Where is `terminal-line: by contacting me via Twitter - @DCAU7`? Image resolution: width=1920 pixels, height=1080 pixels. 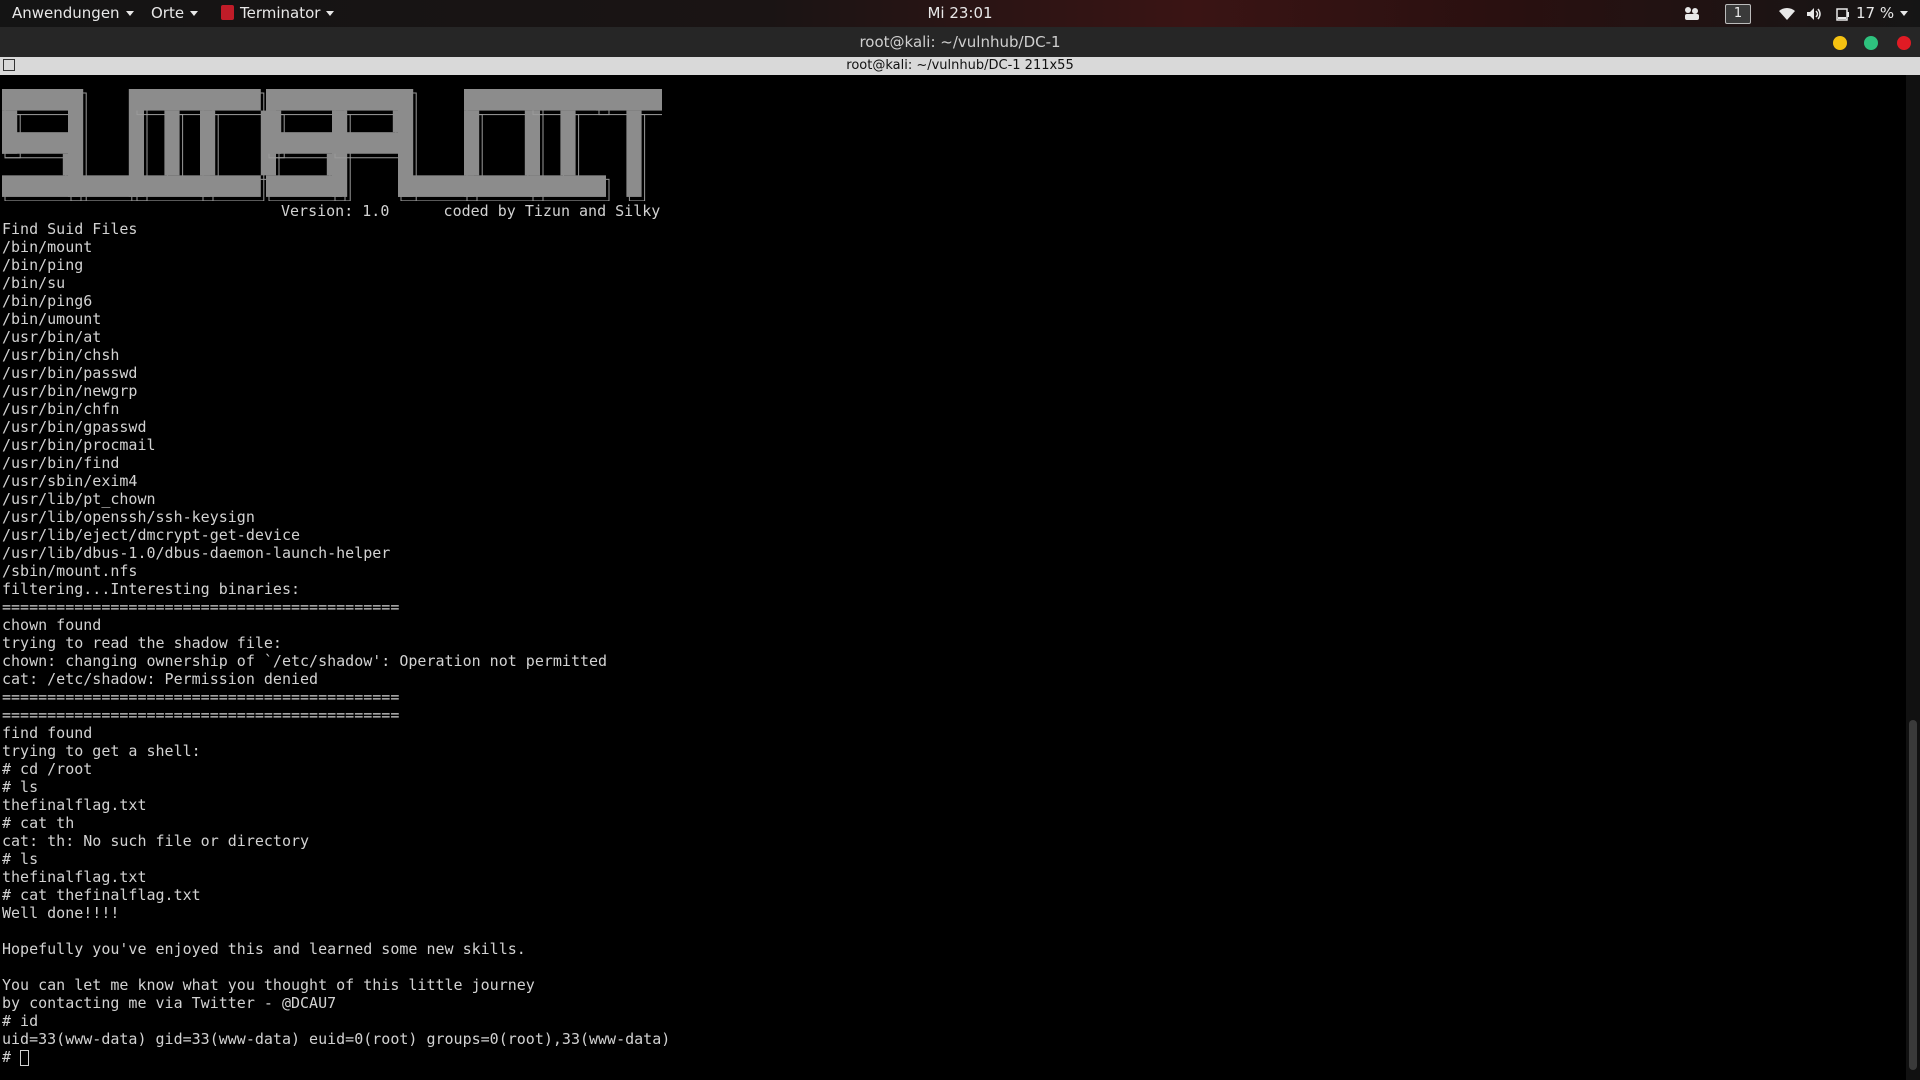
terminal-line: by contacting me via Twitter - @DCAU7 is located at coordinates (169, 1003).